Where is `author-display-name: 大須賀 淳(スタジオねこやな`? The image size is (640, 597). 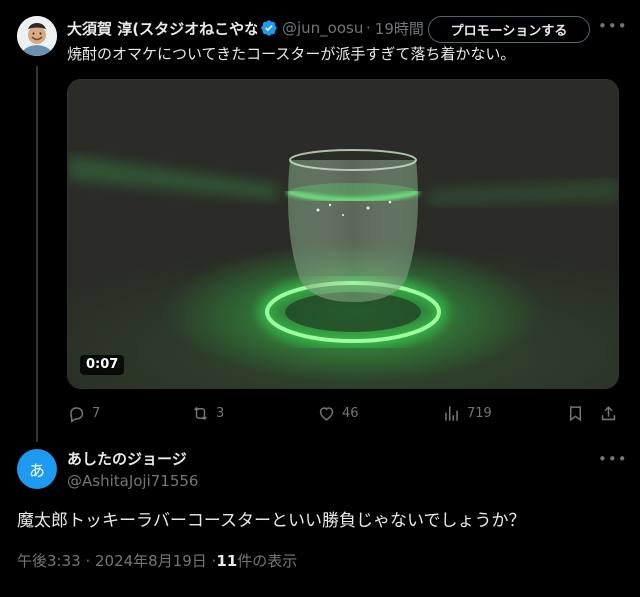 author-display-name: 大須賀 淳(スタジオねこやな is located at coordinates (162, 28).